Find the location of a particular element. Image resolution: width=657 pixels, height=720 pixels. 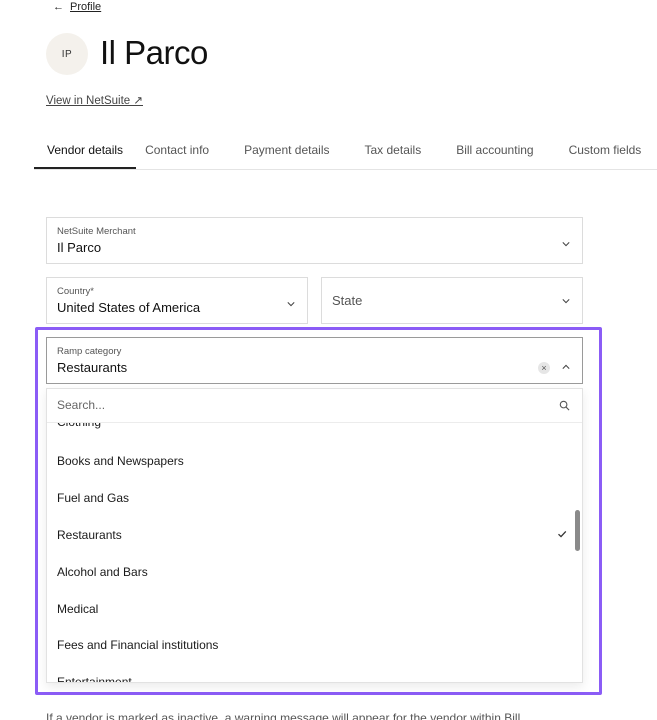

dropdown-scrollbar is located at coordinates (577, 530).